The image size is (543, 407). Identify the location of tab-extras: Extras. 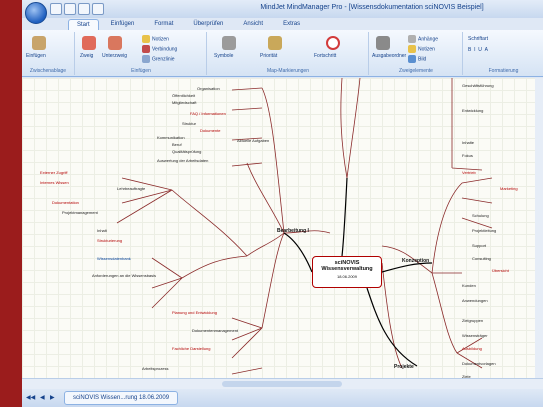
(291, 24).